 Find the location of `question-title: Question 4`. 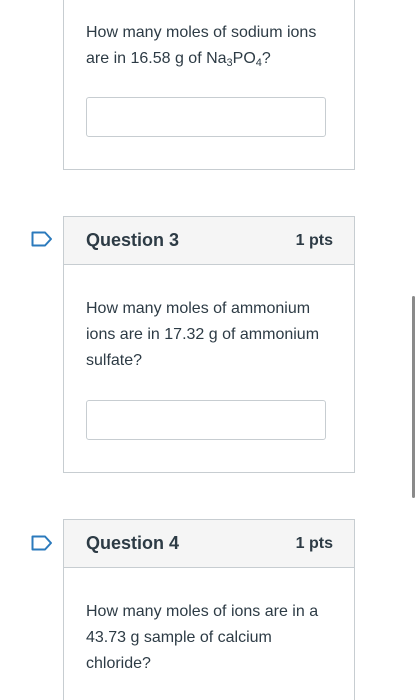

question-title: Question 4 is located at coordinates (133, 543).